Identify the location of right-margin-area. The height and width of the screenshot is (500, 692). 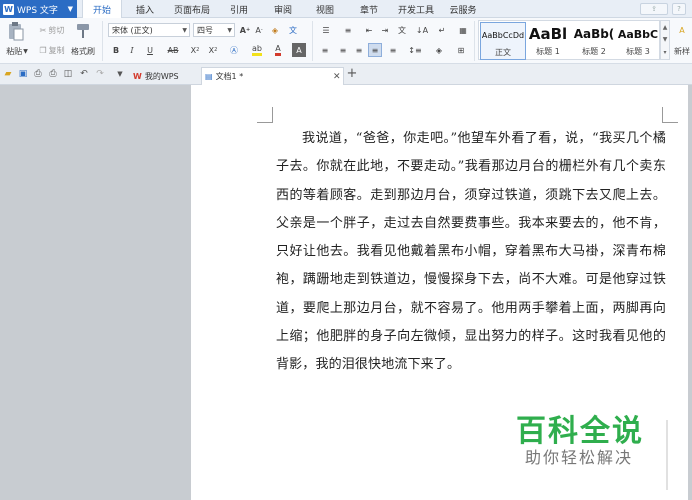
(690, 292).